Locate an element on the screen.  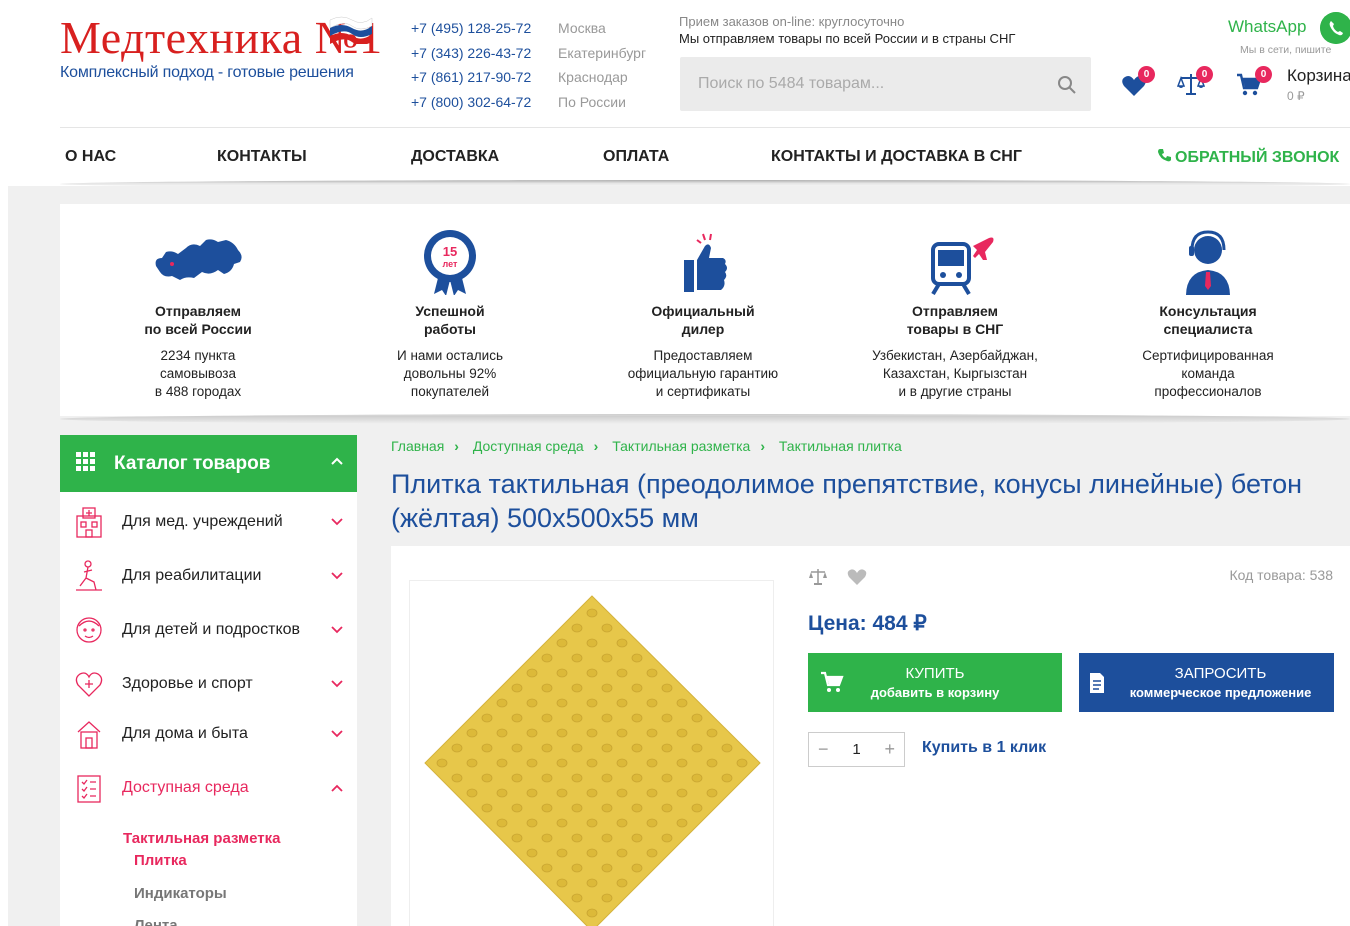
phone-krasnodar: +7 (861) 217-90-72 is located at coordinates (471, 77).